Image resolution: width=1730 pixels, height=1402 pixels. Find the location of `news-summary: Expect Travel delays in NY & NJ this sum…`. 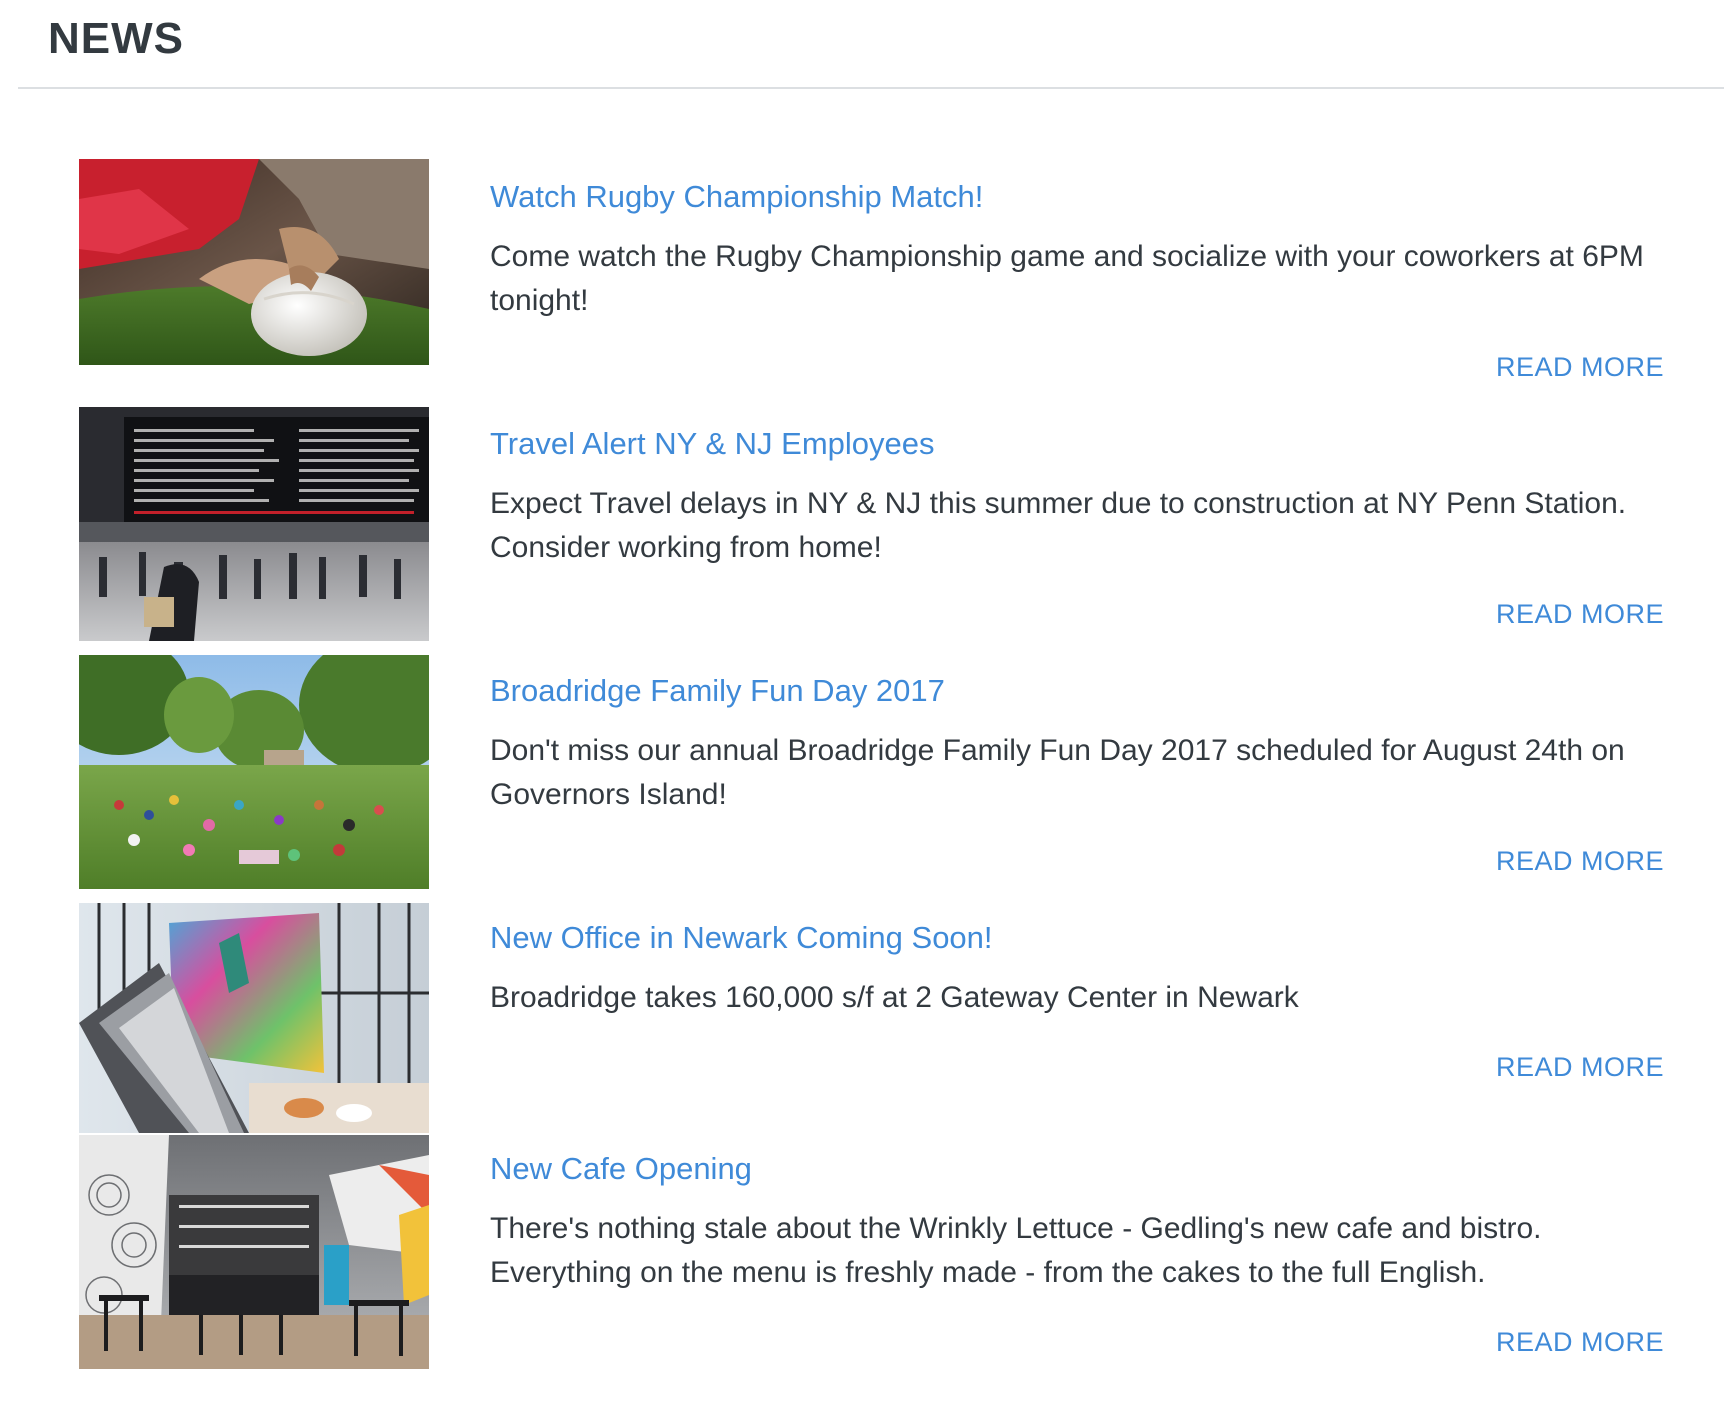

news-summary: Expect Travel delays in NY & NJ this sum… is located at coordinates (1058, 525).